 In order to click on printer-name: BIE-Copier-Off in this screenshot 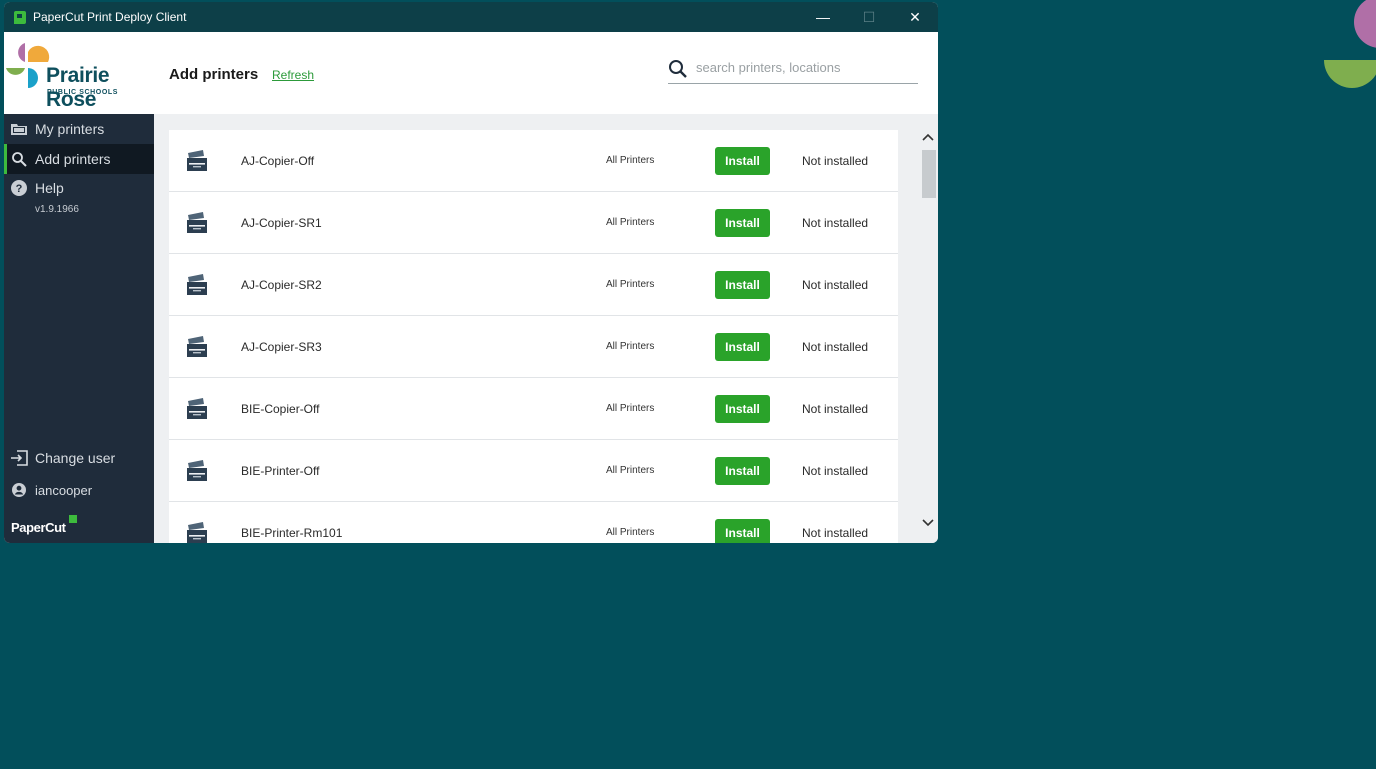, I will do `click(280, 409)`.